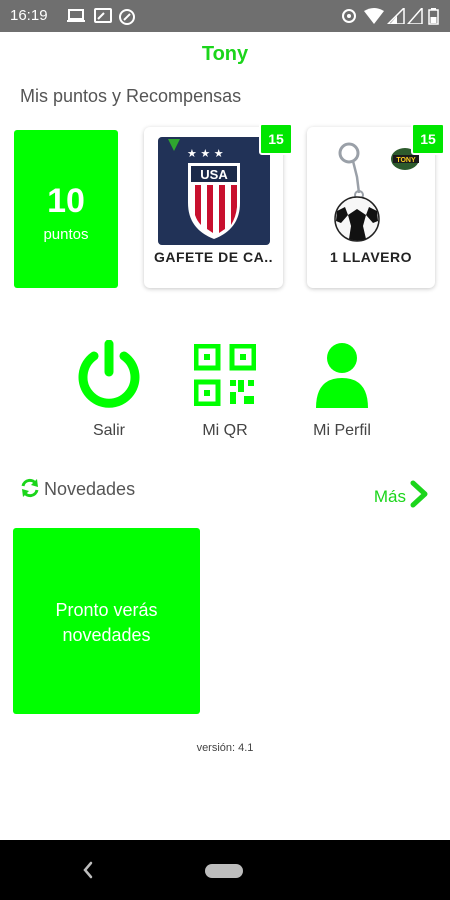 The height and width of the screenshot is (900, 450). What do you see at coordinates (108, 430) in the screenshot?
I see `logout-label: Salir` at bounding box center [108, 430].